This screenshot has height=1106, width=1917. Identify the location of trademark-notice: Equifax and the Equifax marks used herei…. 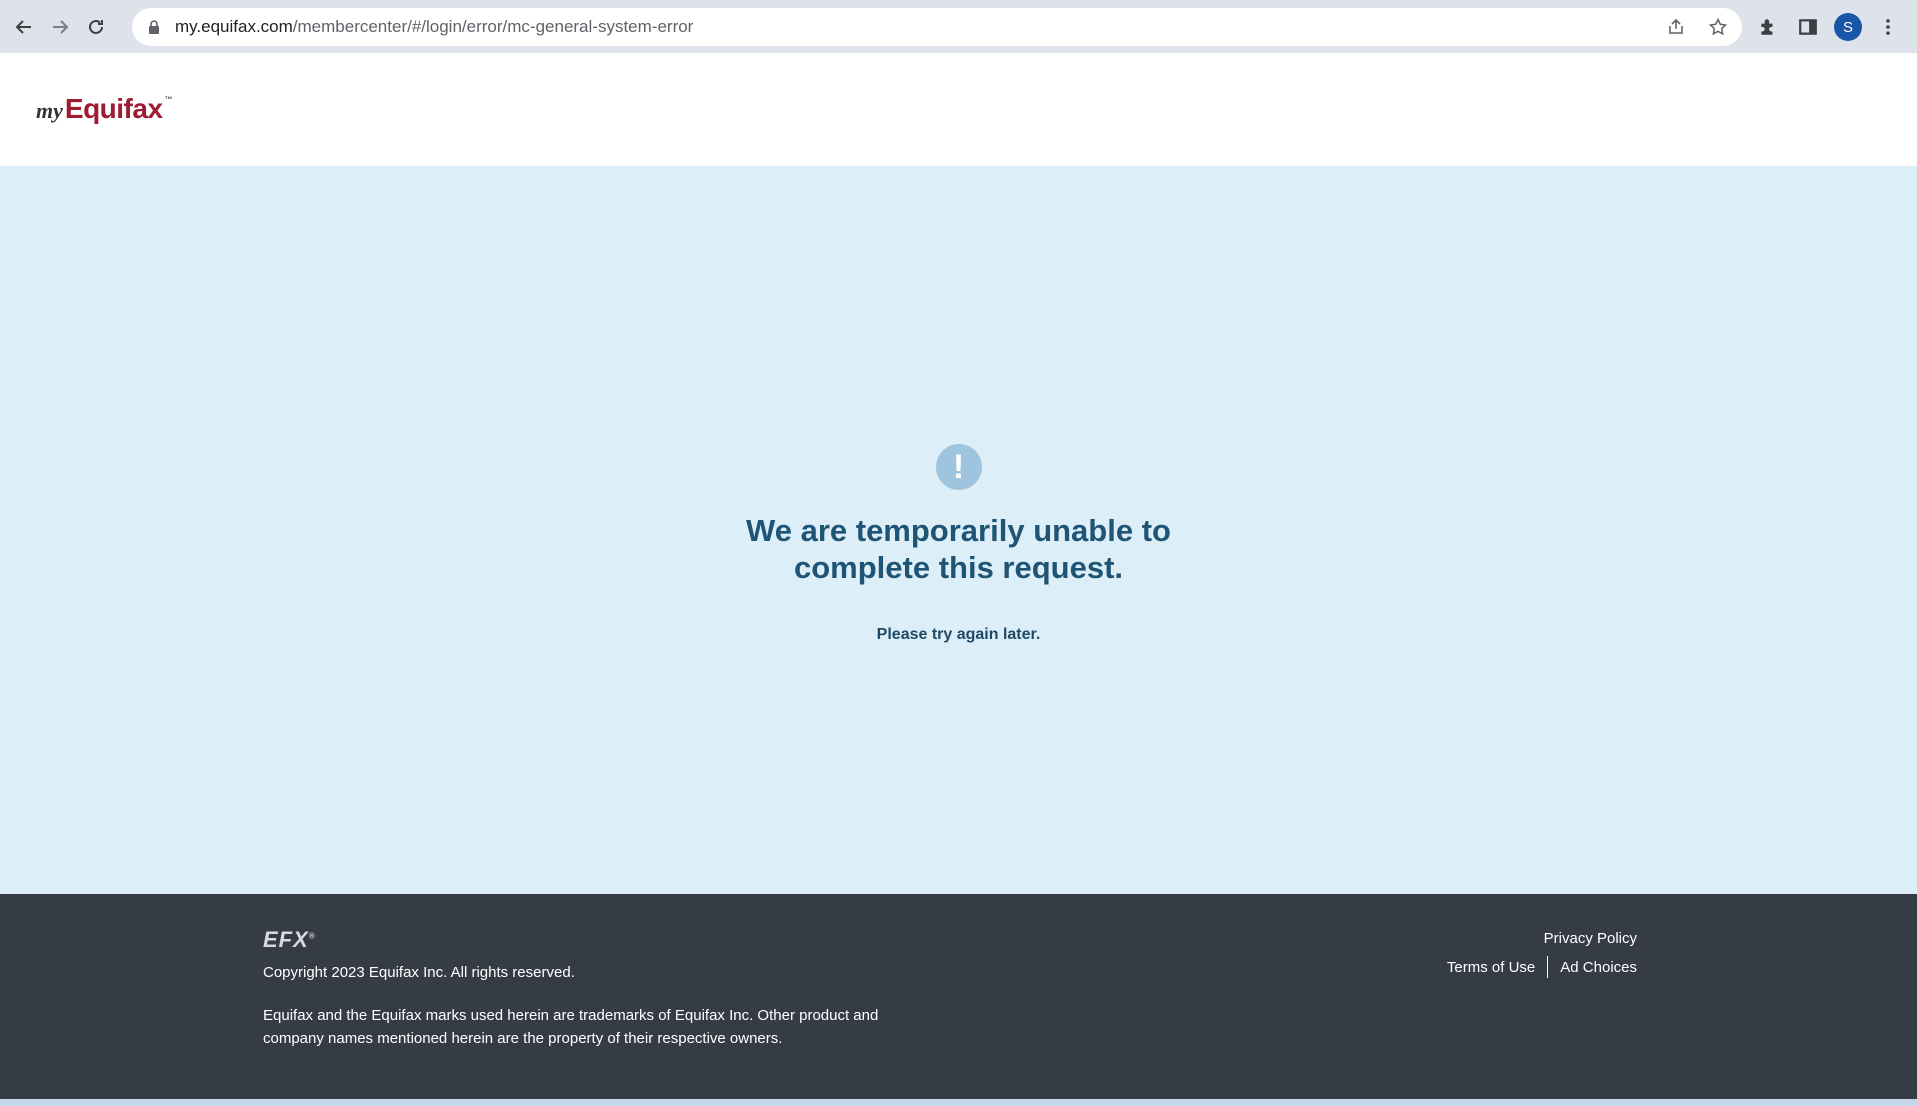
(571, 1027).